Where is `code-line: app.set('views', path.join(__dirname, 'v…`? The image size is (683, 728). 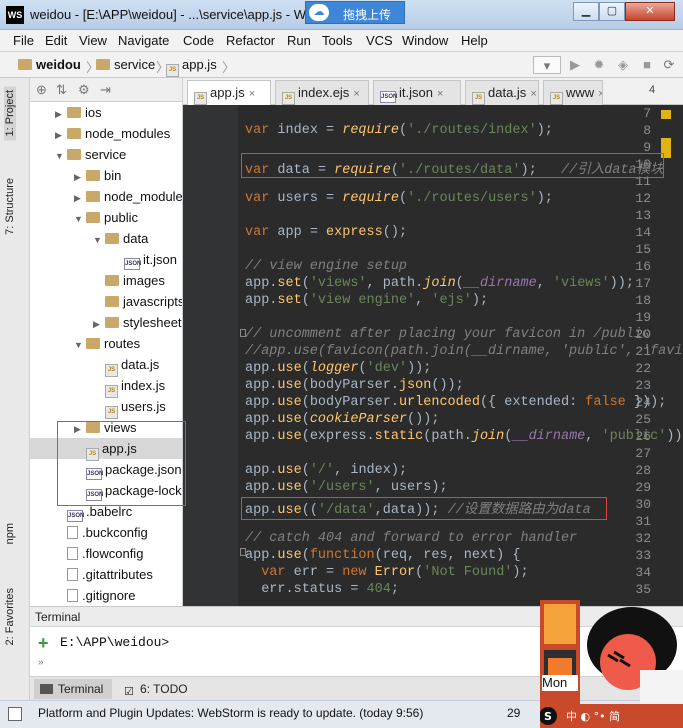
code-line: app.set('views', path.join(__dirname, 'v… is located at coordinates (439, 283).